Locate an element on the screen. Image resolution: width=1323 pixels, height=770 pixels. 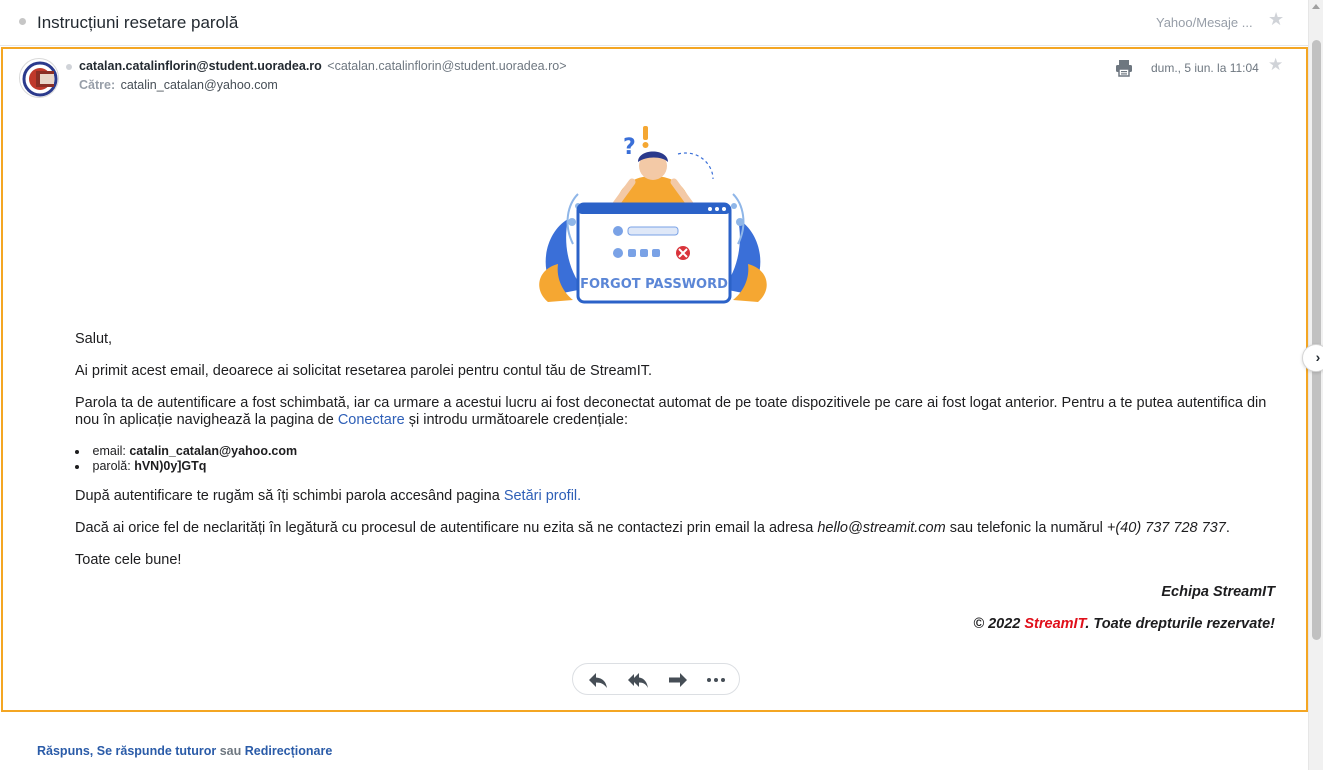
recipient-line: Către: catalin_catalan@yahoo.com is located at coordinates (178, 85).